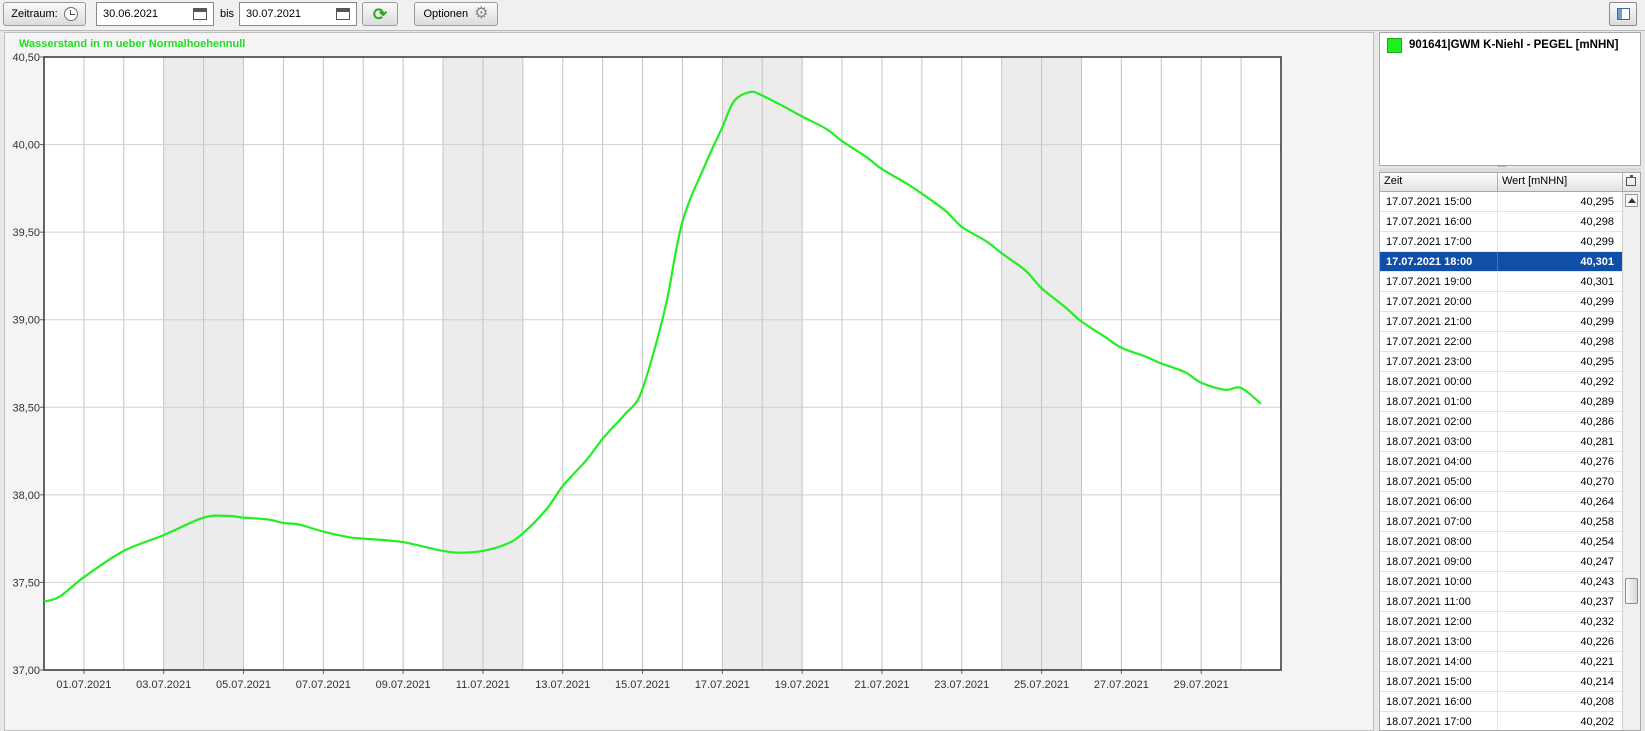  Describe the element at coordinates (1597, 422) in the screenshot. I see `cell-wert: 40,286` at that location.